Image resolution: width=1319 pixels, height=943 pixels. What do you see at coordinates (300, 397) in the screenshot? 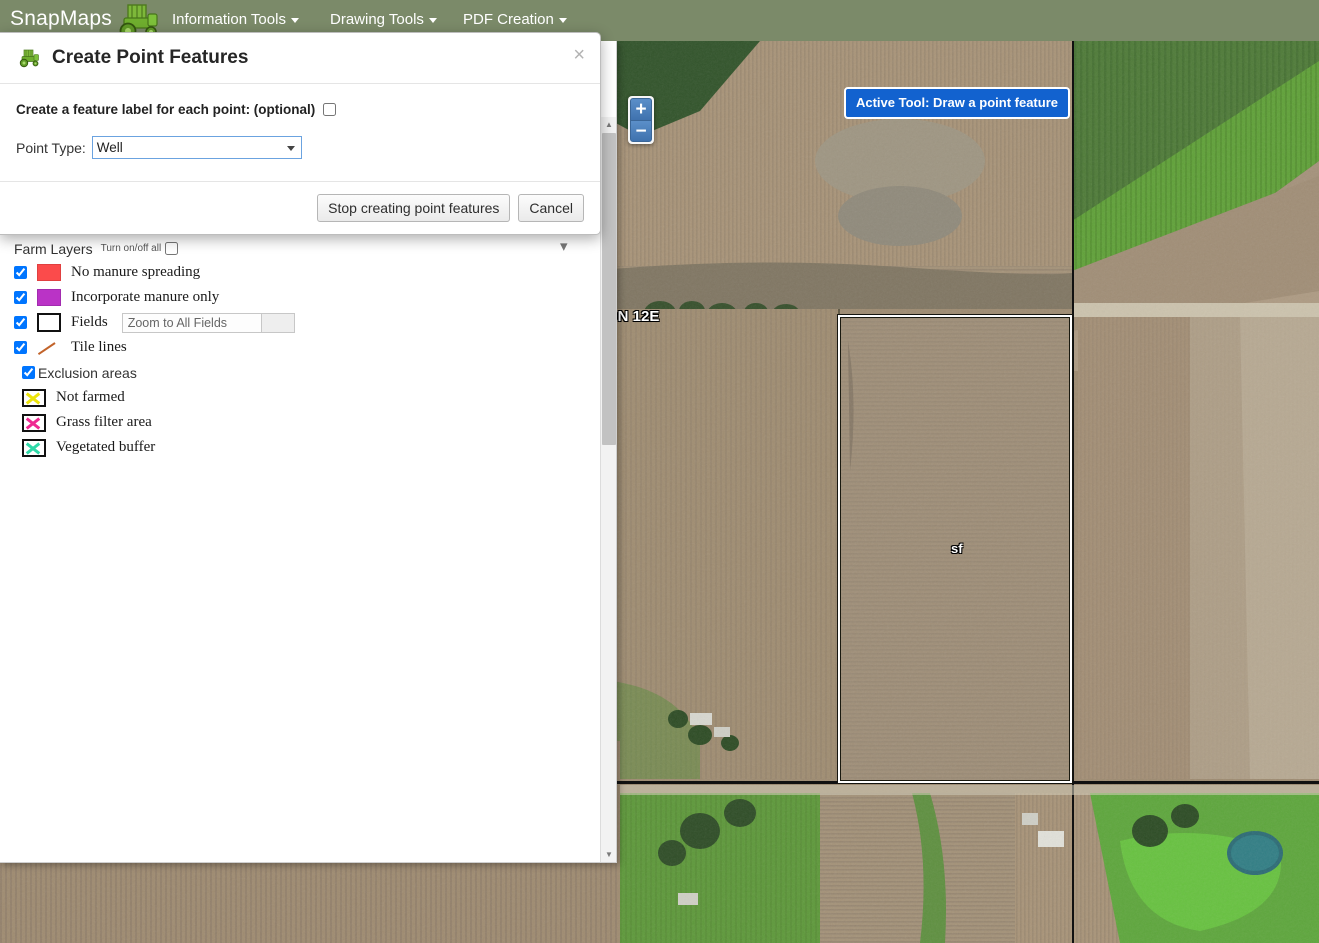
I see `layer-row-not-farmed: Not farmed` at bounding box center [300, 397].